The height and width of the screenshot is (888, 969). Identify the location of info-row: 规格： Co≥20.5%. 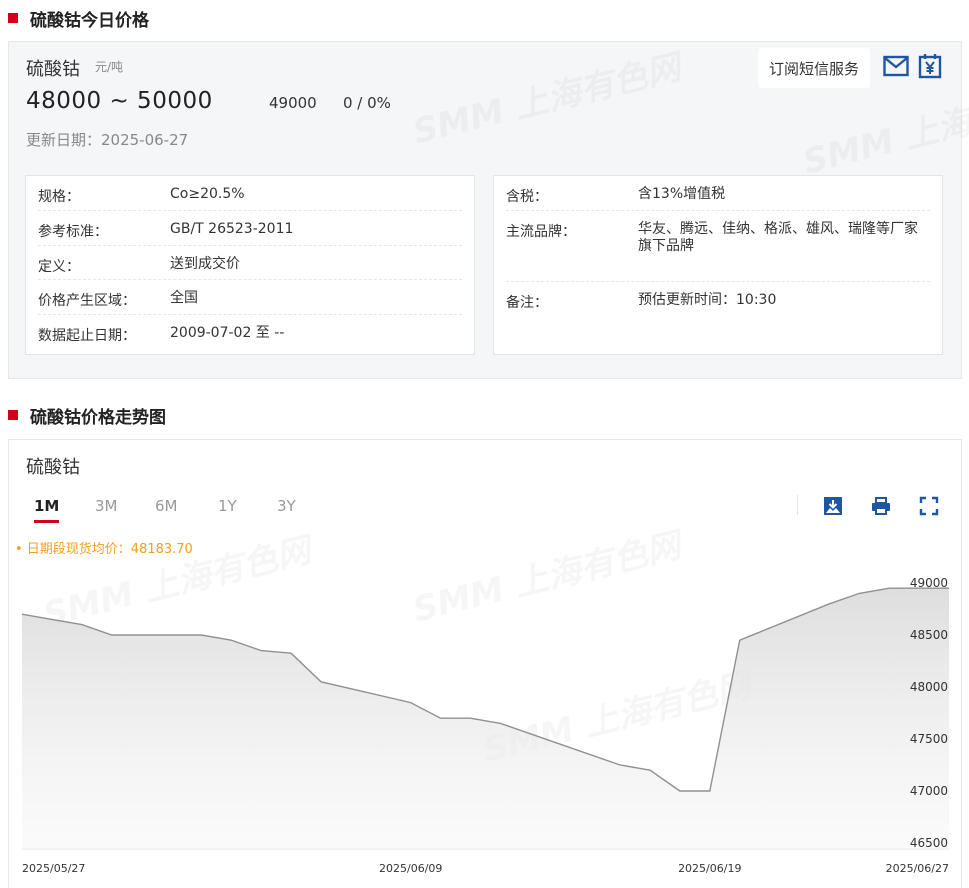
(250, 193).